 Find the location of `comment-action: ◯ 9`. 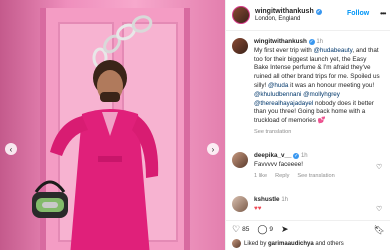

comment-action: ◯ 9 is located at coordinates (265, 229).